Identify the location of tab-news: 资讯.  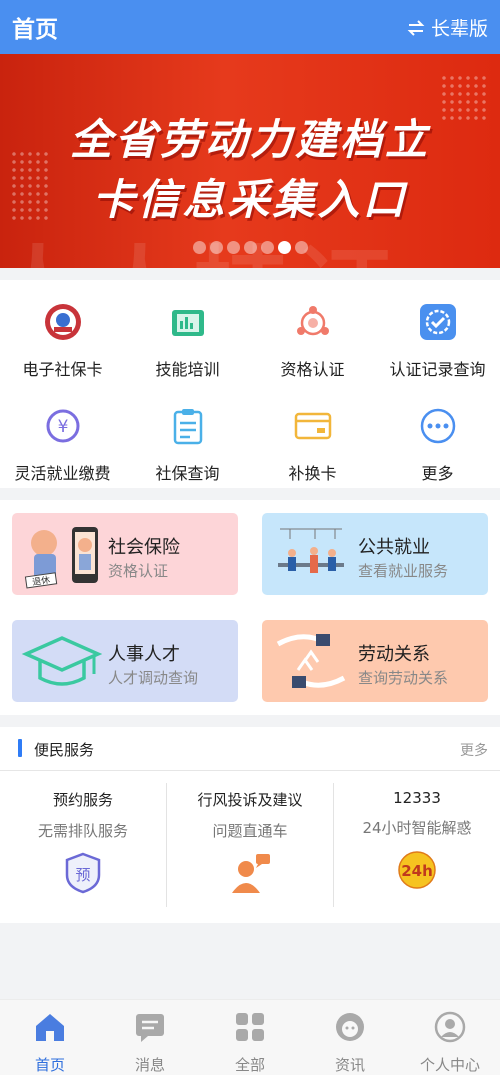
(350, 1042).